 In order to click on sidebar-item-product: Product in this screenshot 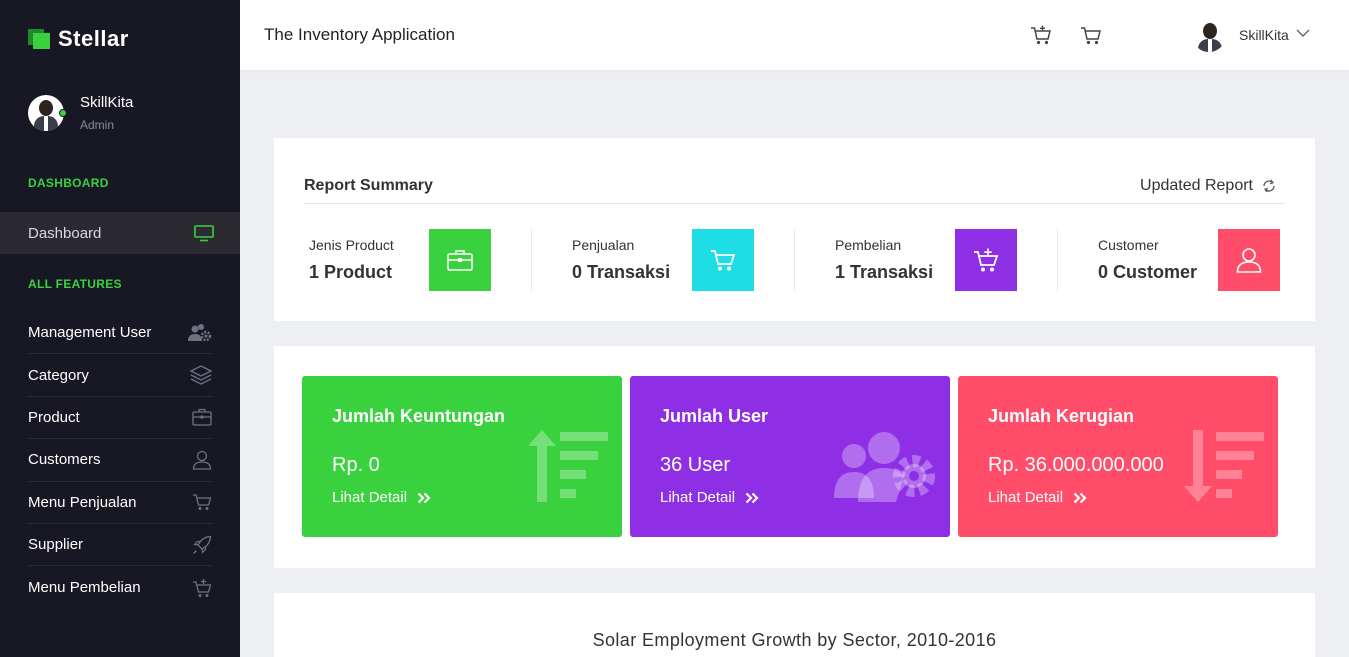, I will do `click(120, 418)`.